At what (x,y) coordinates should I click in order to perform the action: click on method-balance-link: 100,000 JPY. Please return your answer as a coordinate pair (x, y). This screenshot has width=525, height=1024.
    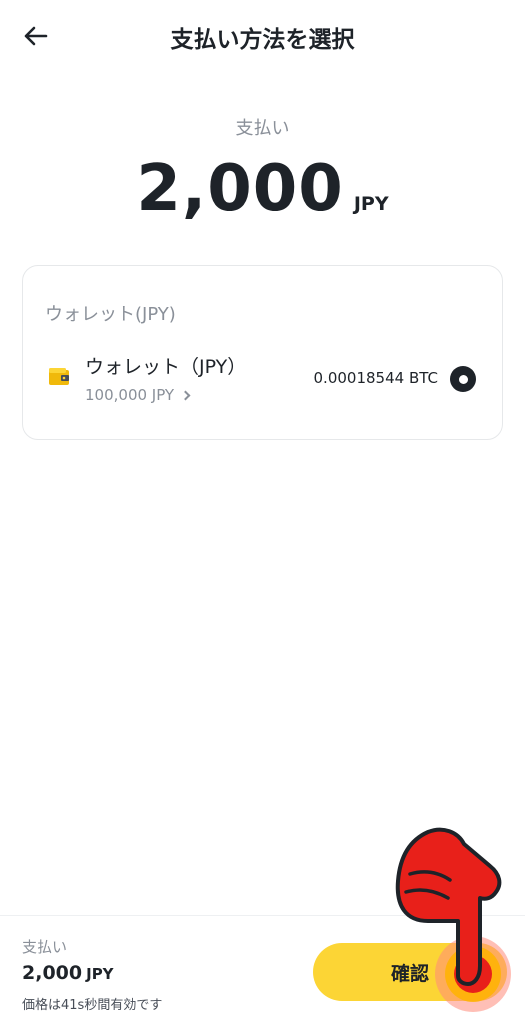
    Looking at the image, I should click on (138, 395).